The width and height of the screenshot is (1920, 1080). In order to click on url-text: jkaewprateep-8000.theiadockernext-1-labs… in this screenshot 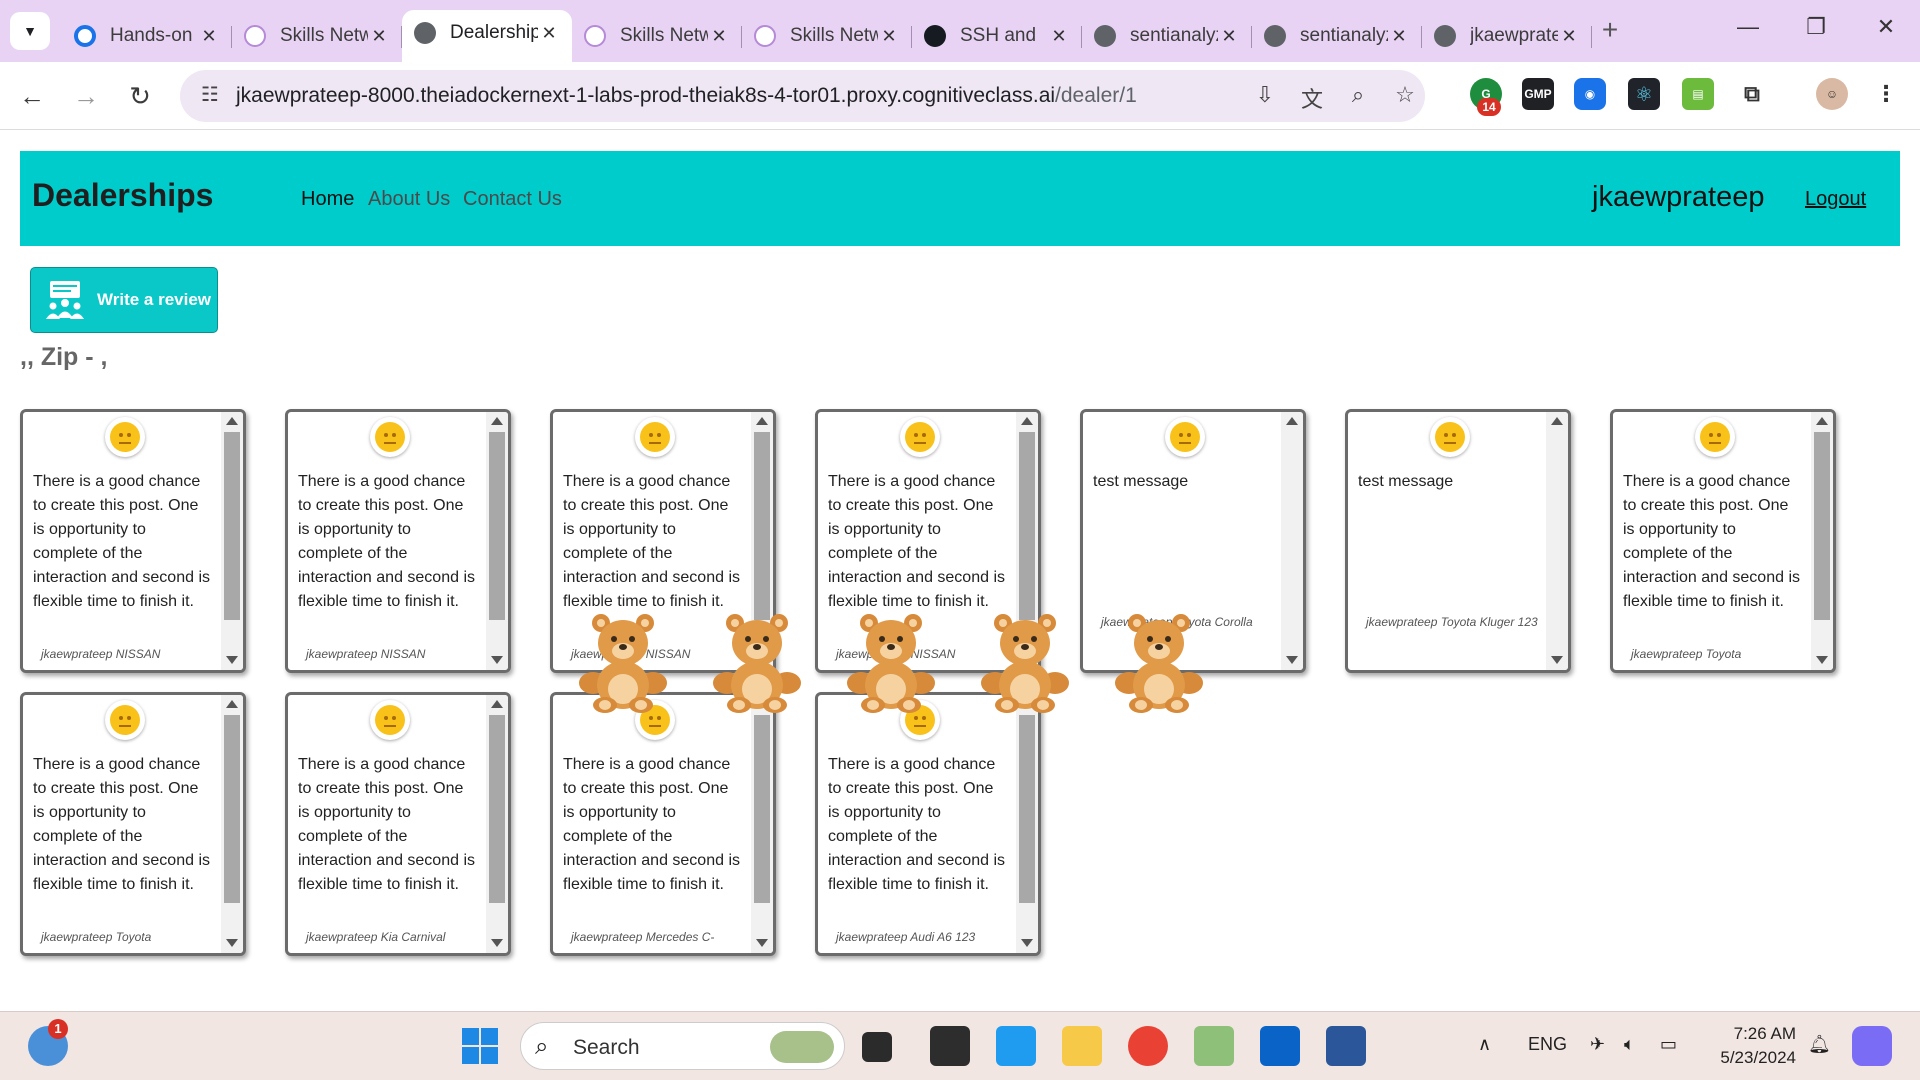, I will do `click(686, 96)`.